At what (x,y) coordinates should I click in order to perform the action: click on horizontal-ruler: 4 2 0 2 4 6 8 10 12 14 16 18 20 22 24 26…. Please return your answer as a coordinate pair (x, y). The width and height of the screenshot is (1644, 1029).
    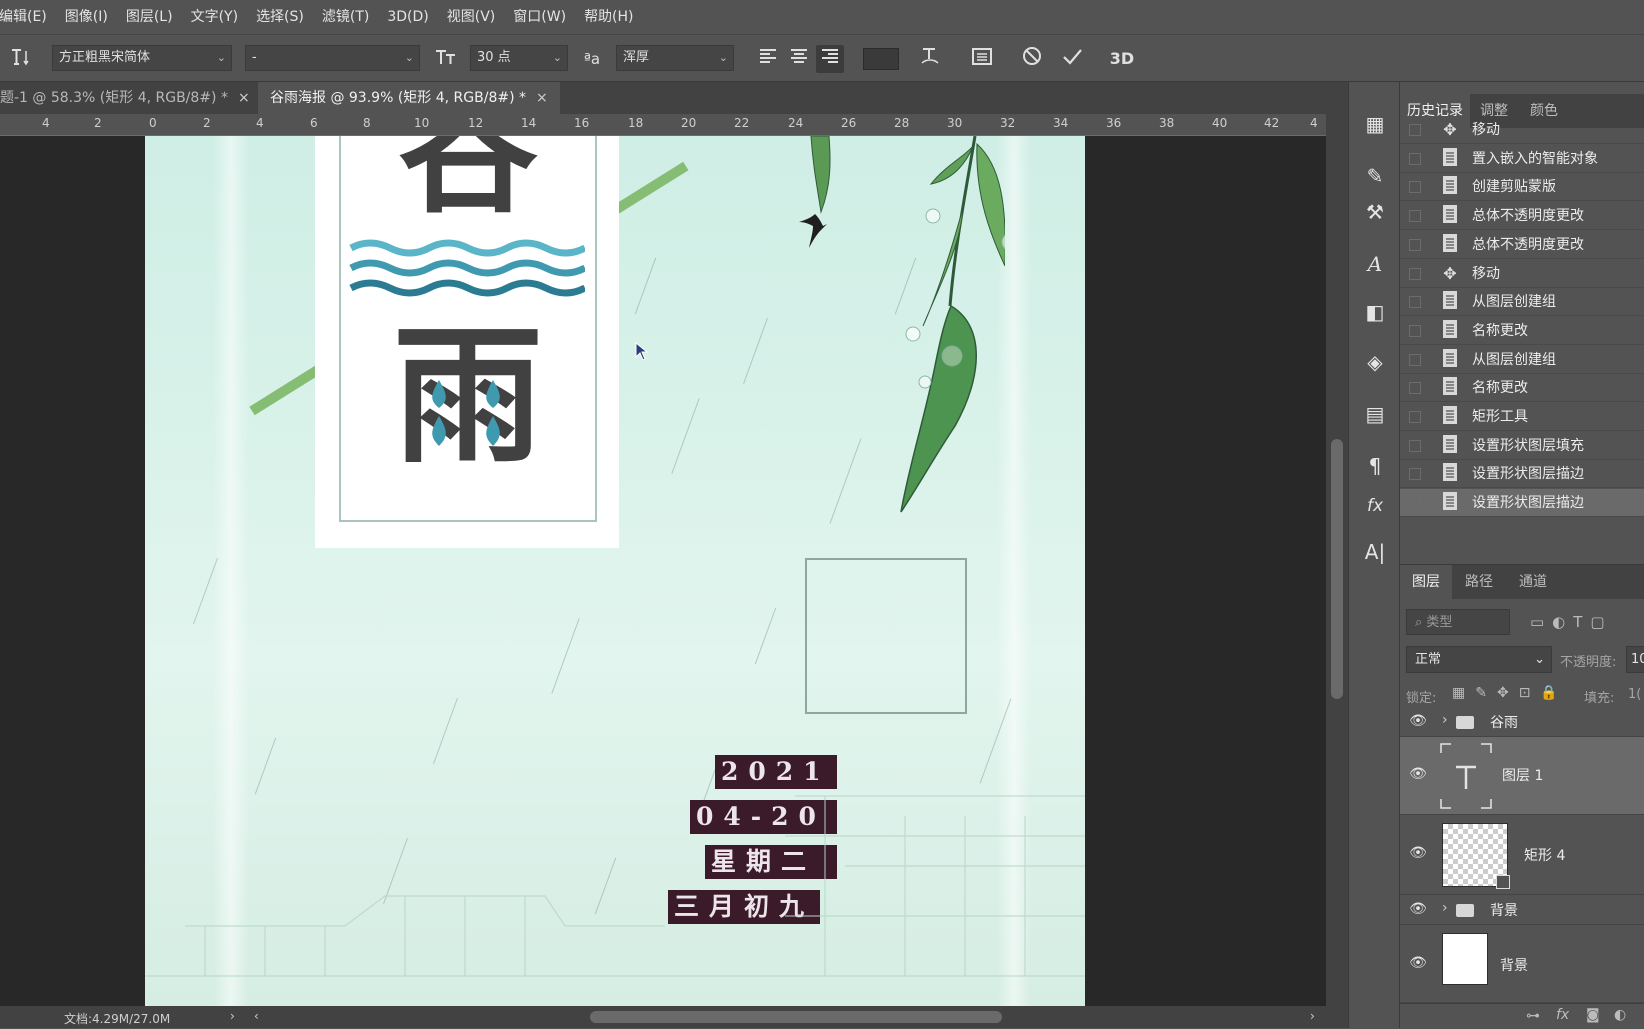
    Looking at the image, I should click on (663, 125).